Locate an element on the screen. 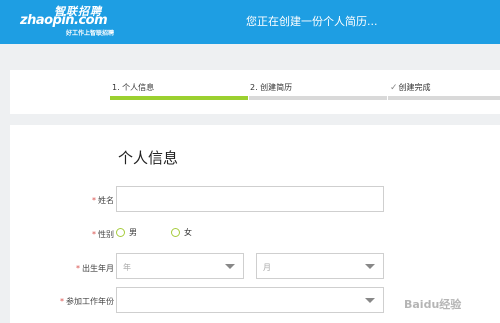  work-start-select is located at coordinates (250, 300).